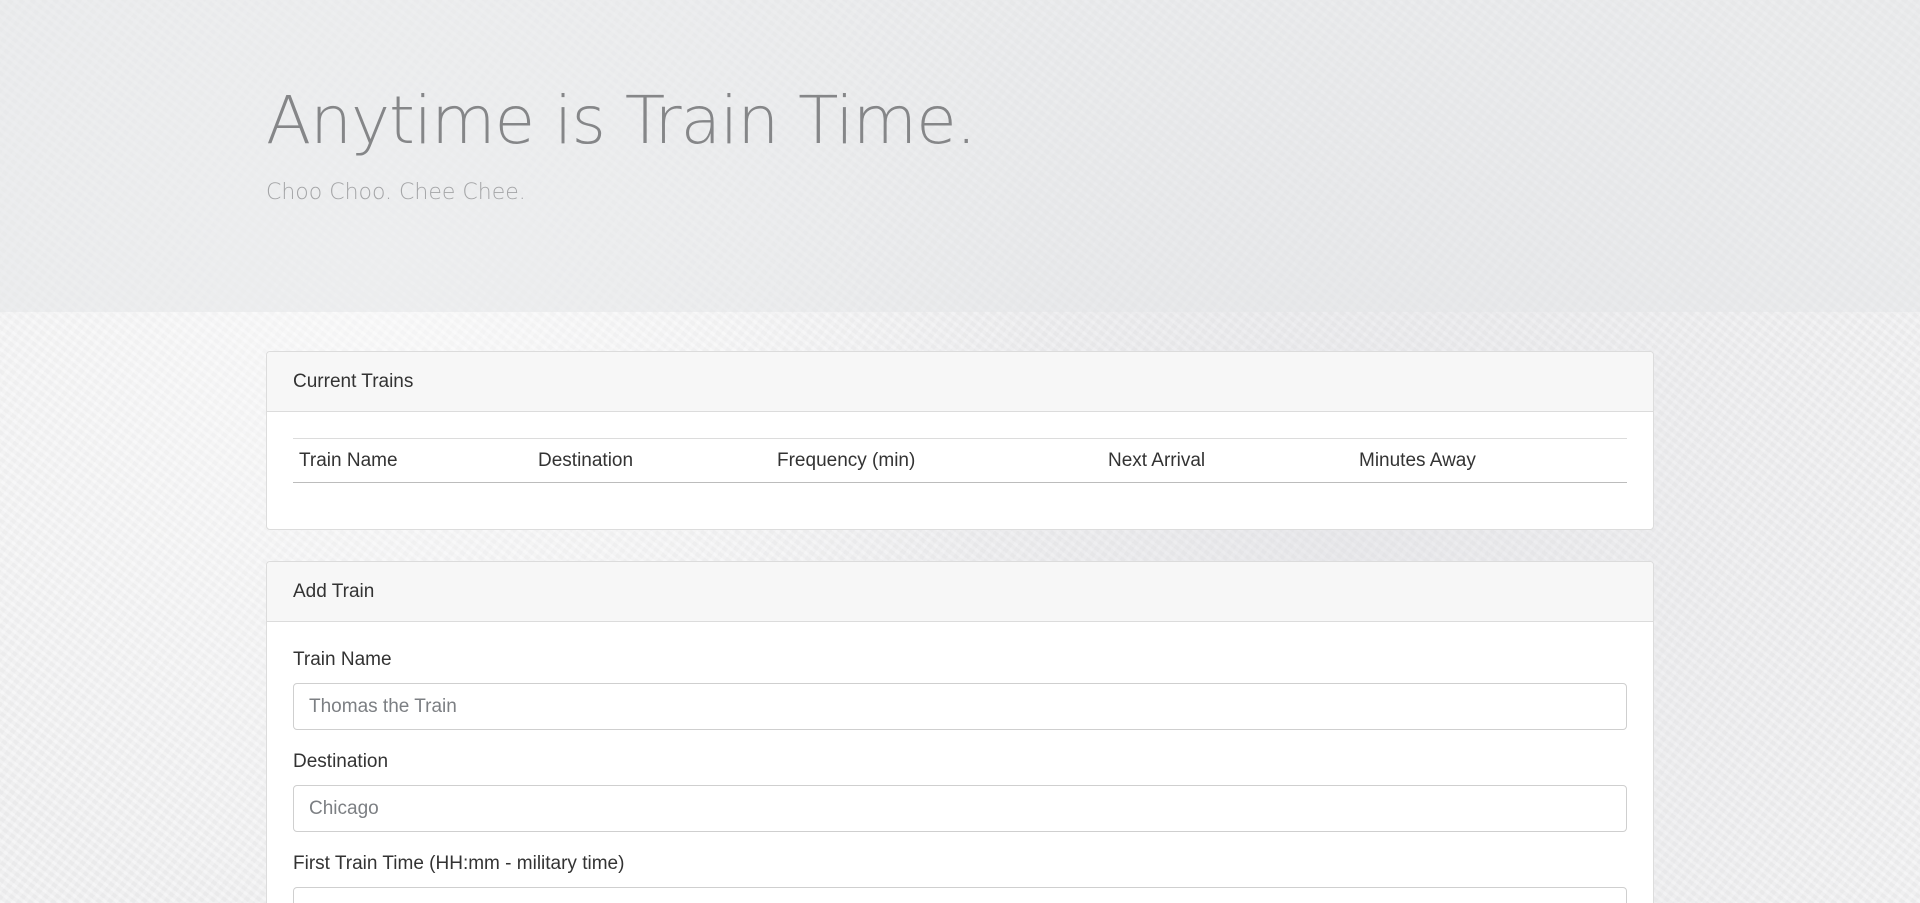 The width and height of the screenshot is (1920, 903). Describe the element at coordinates (342, 659) in the screenshot. I see `train-name-label: Train Name` at that location.